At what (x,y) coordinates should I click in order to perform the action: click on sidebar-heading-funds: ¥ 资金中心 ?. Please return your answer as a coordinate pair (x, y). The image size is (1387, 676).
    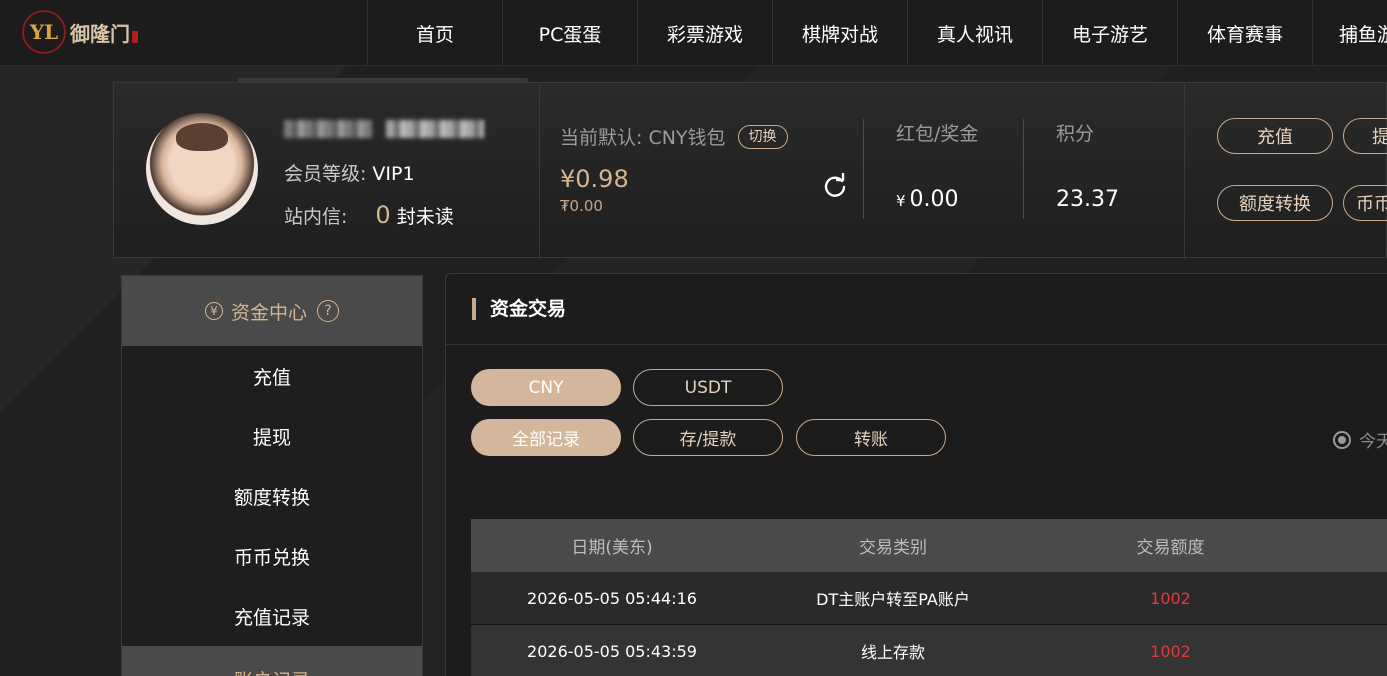
    Looking at the image, I should click on (272, 311).